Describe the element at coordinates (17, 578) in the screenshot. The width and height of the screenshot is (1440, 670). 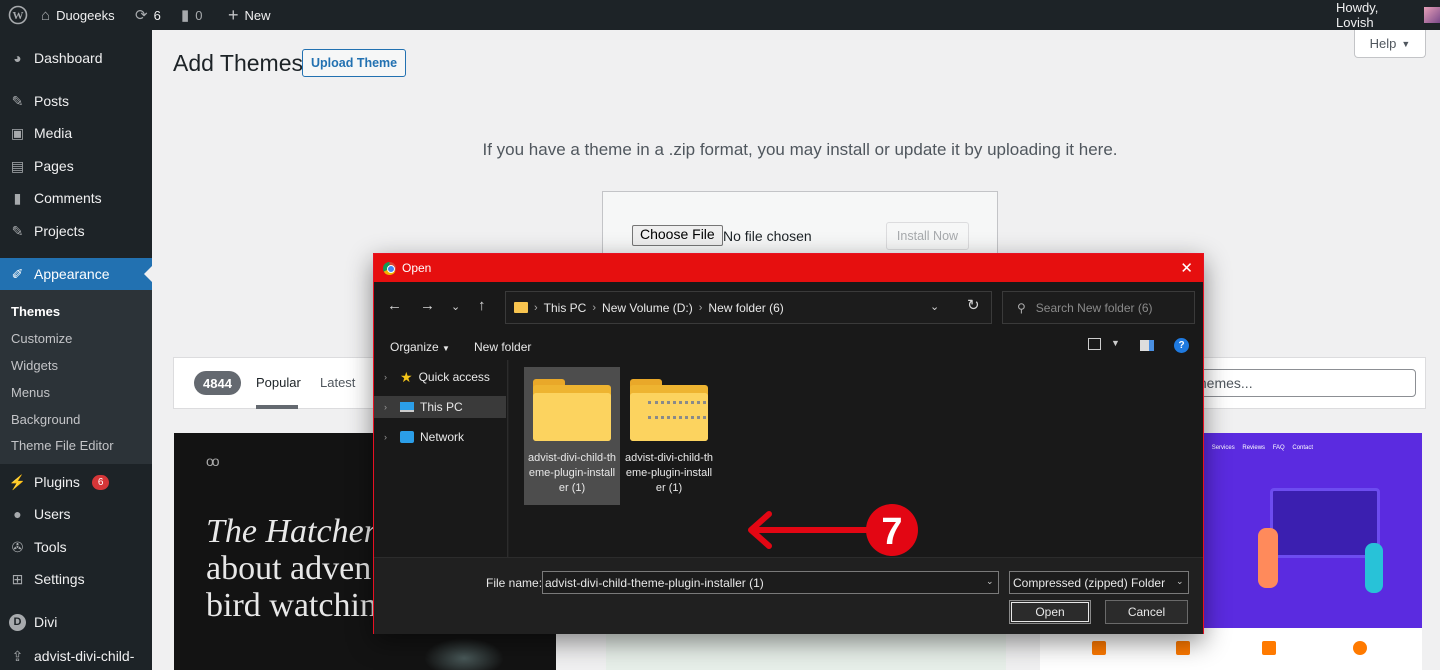
I see `settings-icon: ⊞` at that location.